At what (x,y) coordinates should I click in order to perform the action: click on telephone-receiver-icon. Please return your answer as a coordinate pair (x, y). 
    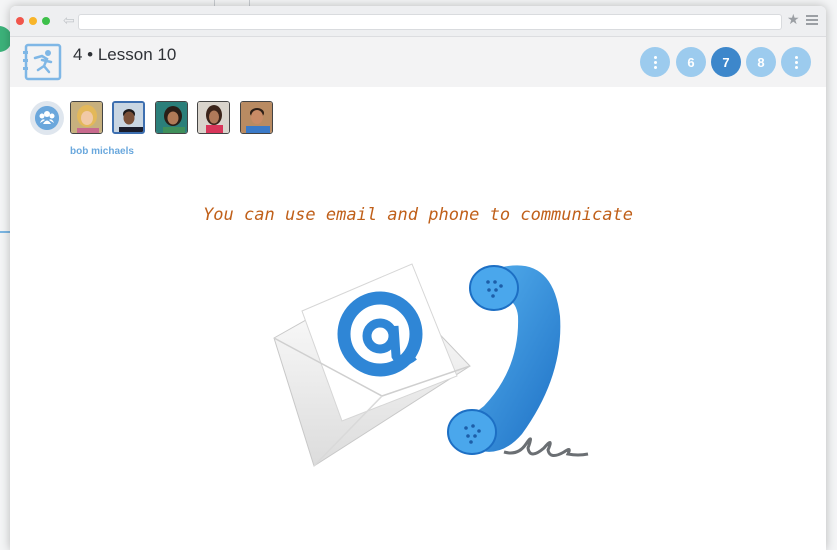
    Looking at the image, I should click on (518, 361).